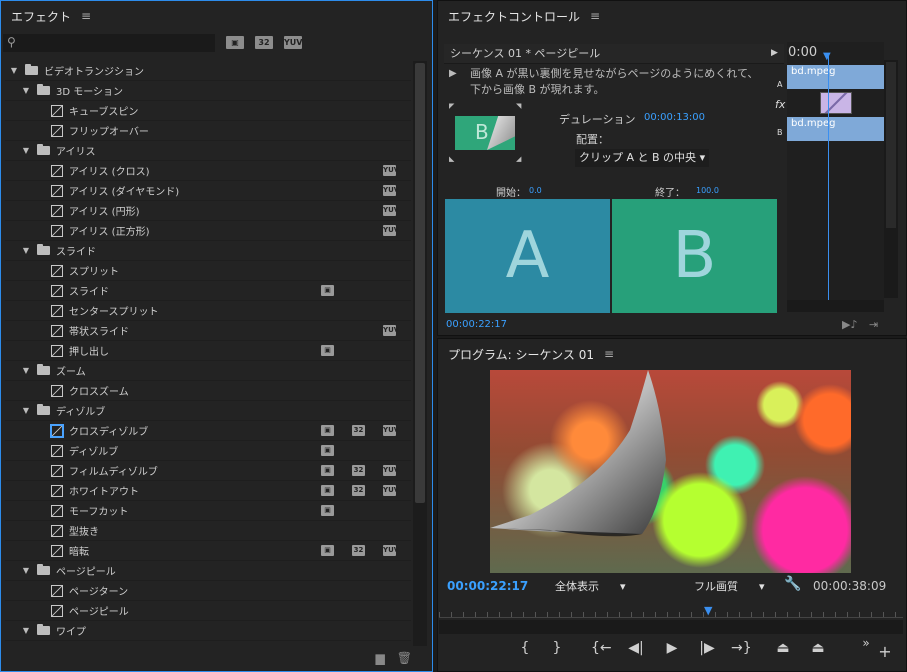 The width and height of the screenshot is (907, 672). Describe the element at coordinates (792, 584) in the screenshot. I see `wrench-settings-icon: 🔧` at that location.